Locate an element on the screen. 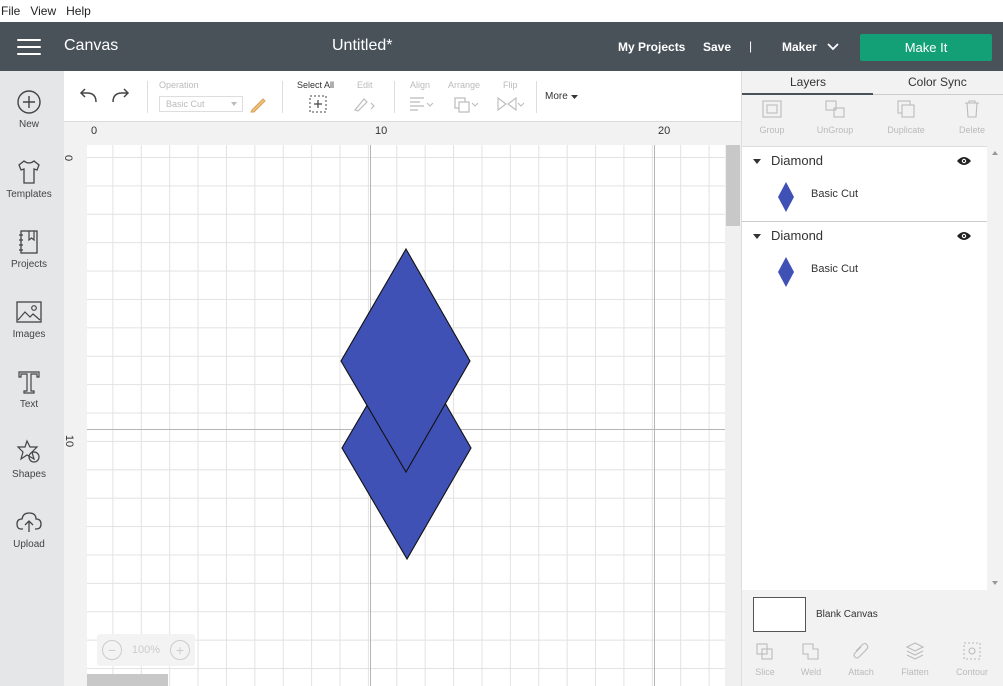 This screenshot has height=686, width=1003. hamburger-menu-icon is located at coordinates (29, 47).